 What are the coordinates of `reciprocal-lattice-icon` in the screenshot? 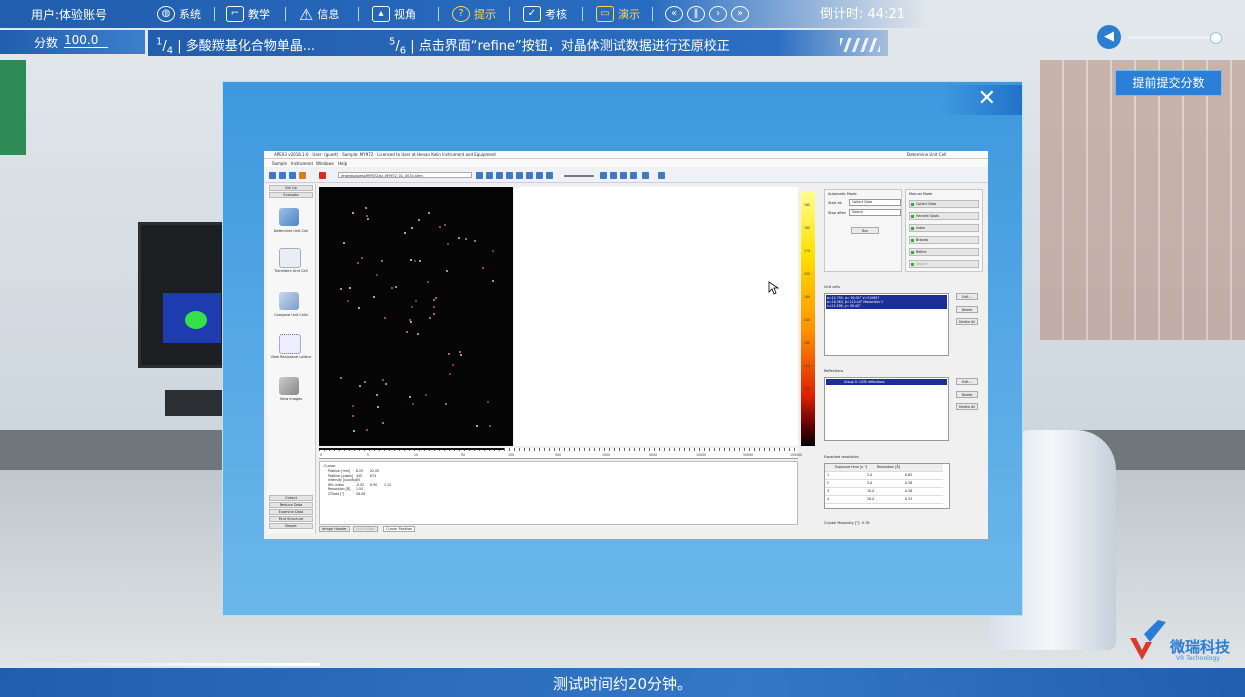 It's located at (290, 344).